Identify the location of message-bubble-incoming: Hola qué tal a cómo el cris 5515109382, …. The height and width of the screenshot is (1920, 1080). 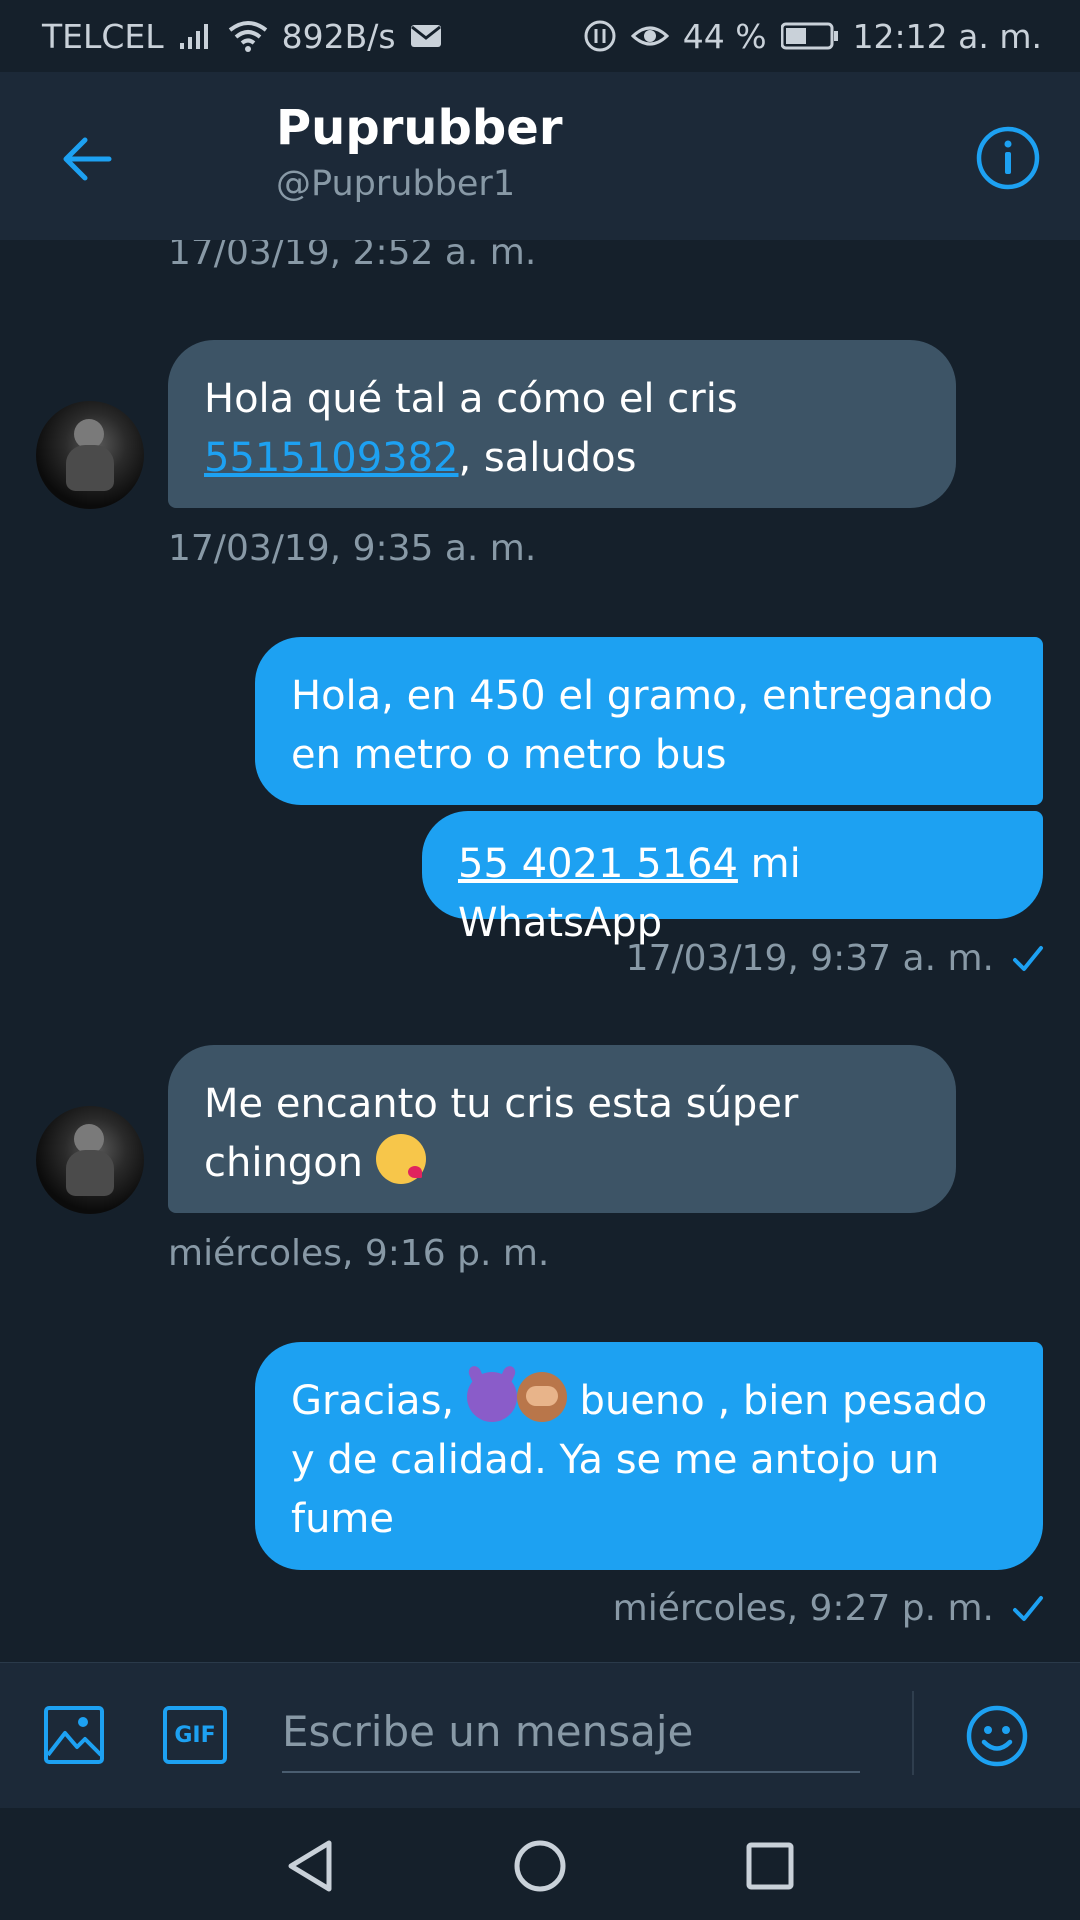
(562, 424).